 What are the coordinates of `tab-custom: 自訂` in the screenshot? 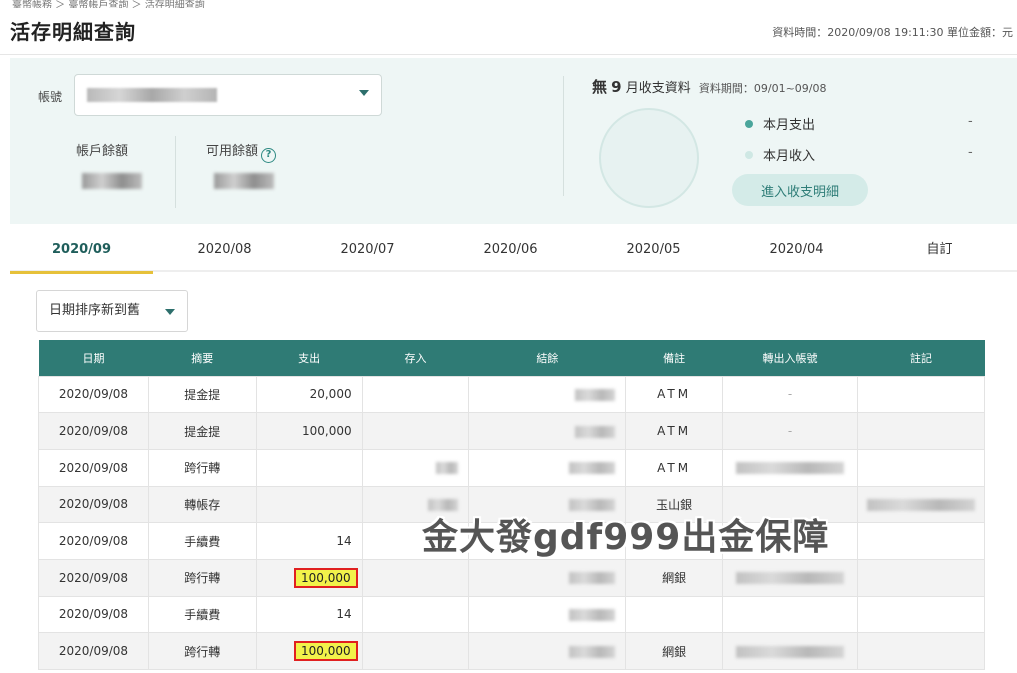 It's located at (939, 250).